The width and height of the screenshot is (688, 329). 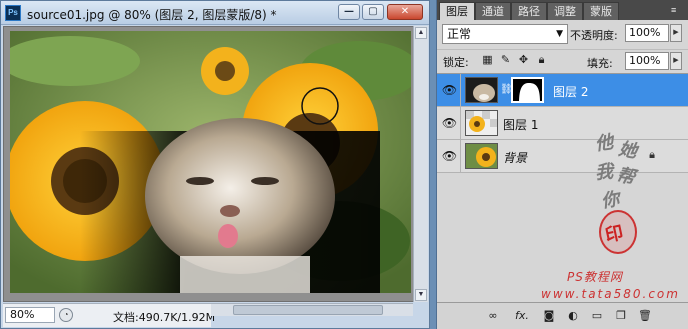 I want to click on fill-slider-icon: ▶, so click(x=676, y=61).